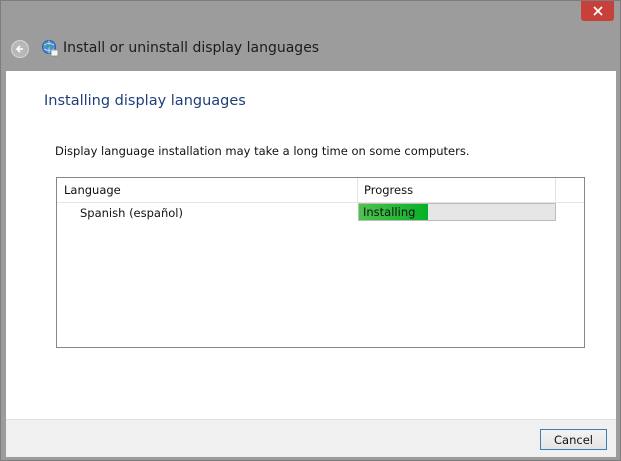 The height and width of the screenshot is (461, 621). What do you see at coordinates (207, 190) in the screenshot?
I see `column-header-language: Language` at bounding box center [207, 190].